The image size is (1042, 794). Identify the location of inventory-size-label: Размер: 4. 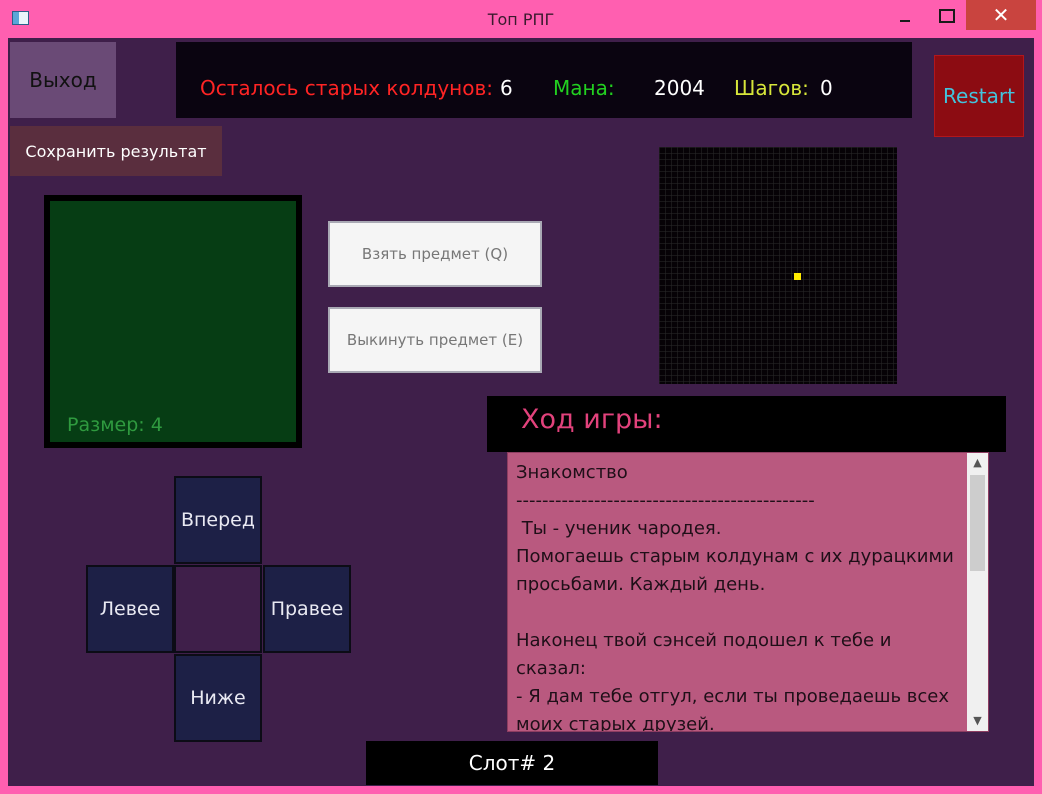
(115, 425).